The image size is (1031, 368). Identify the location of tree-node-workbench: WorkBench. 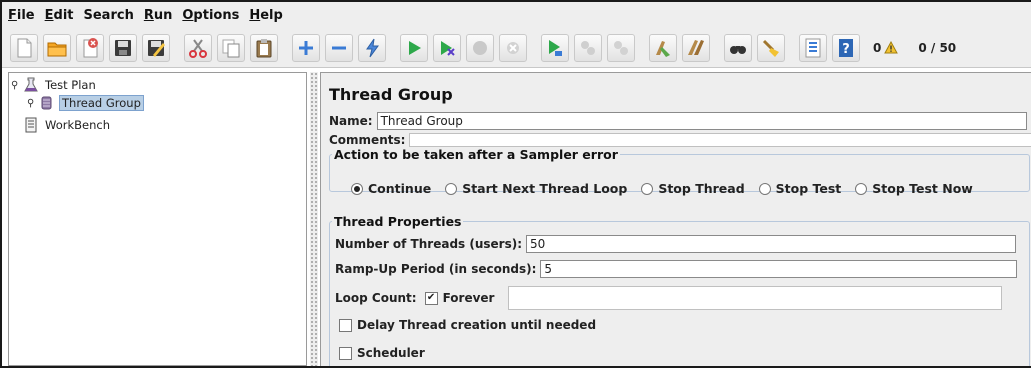
(66, 125).